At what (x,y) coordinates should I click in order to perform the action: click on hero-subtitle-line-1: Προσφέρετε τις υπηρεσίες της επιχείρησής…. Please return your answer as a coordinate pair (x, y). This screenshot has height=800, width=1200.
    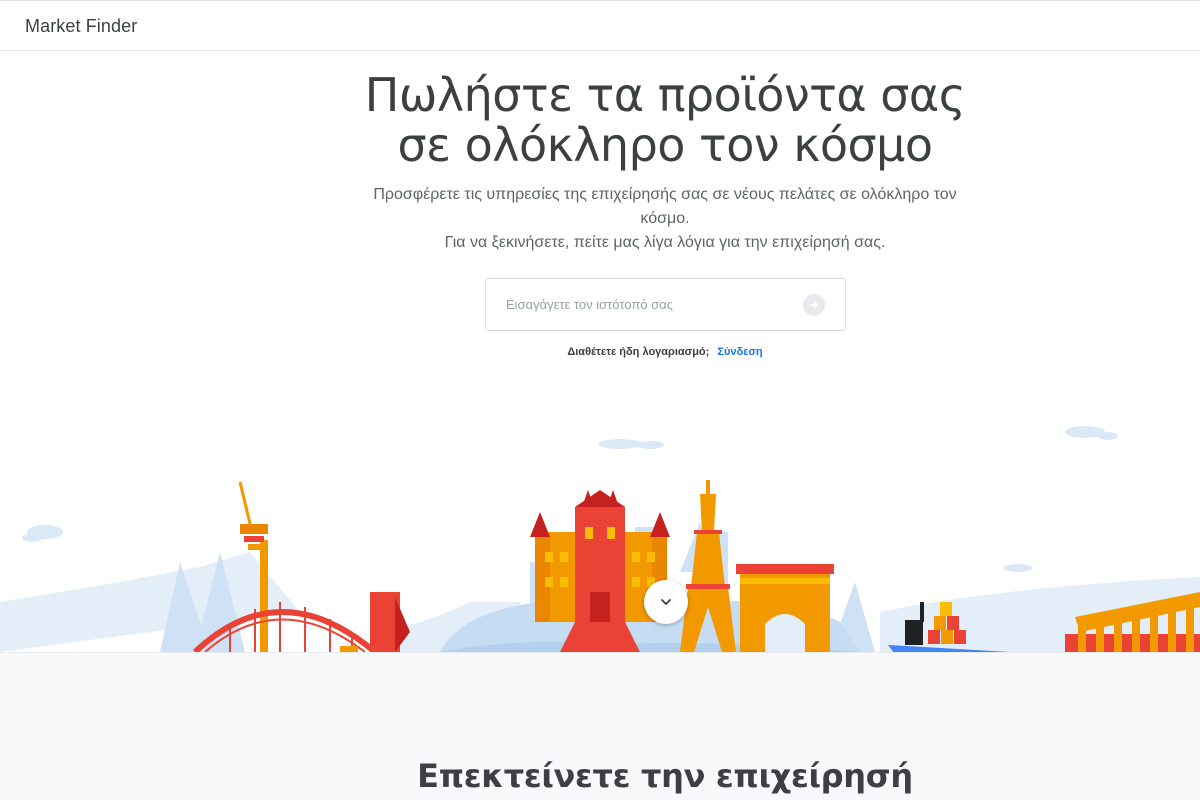
    Looking at the image, I should click on (665, 206).